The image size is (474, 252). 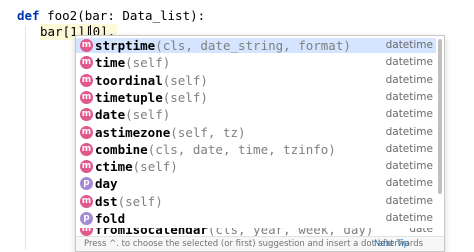 I want to click on completion-name: astimezone, so click(x=133, y=132).